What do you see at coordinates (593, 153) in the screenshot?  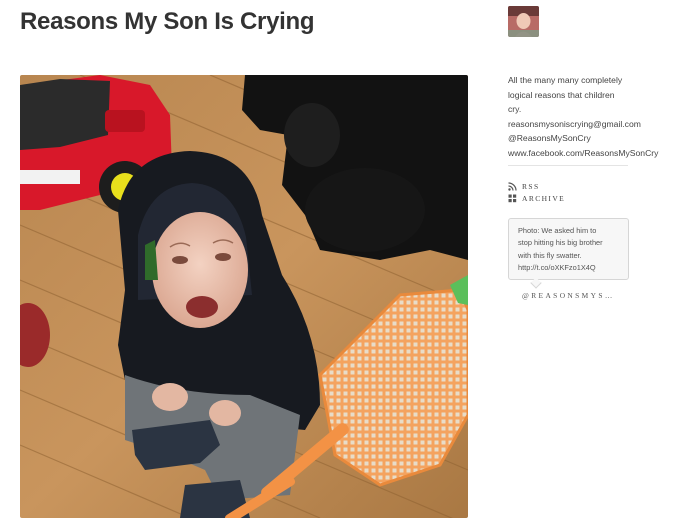 I see `facebook-link: www.facebook.com/ReasonsMySonCry` at bounding box center [593, 153].